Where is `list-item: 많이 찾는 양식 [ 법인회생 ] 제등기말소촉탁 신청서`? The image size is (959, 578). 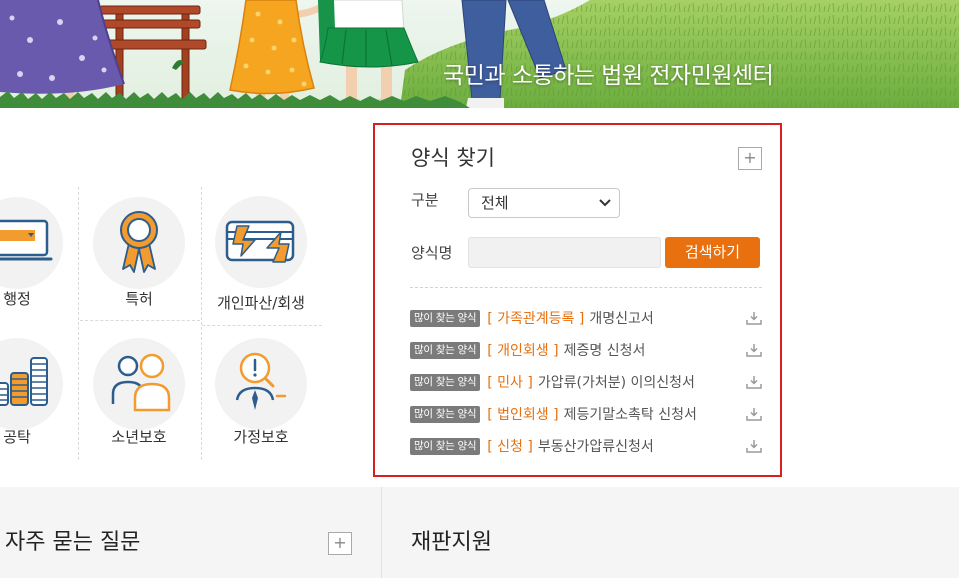
list-item: 많이 찾는 양식 [ 법인회생 ] 제등기말소촉탁 신청서 is located at coordinates (586, 414).